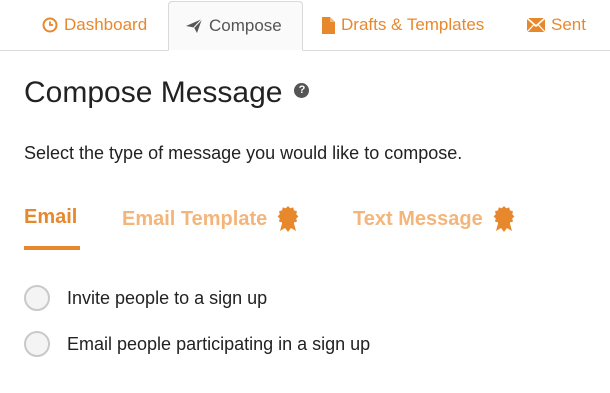 This screenshot has height=393, width=610. I want to click on page-title-text: Compose Message, so click(153, 92).